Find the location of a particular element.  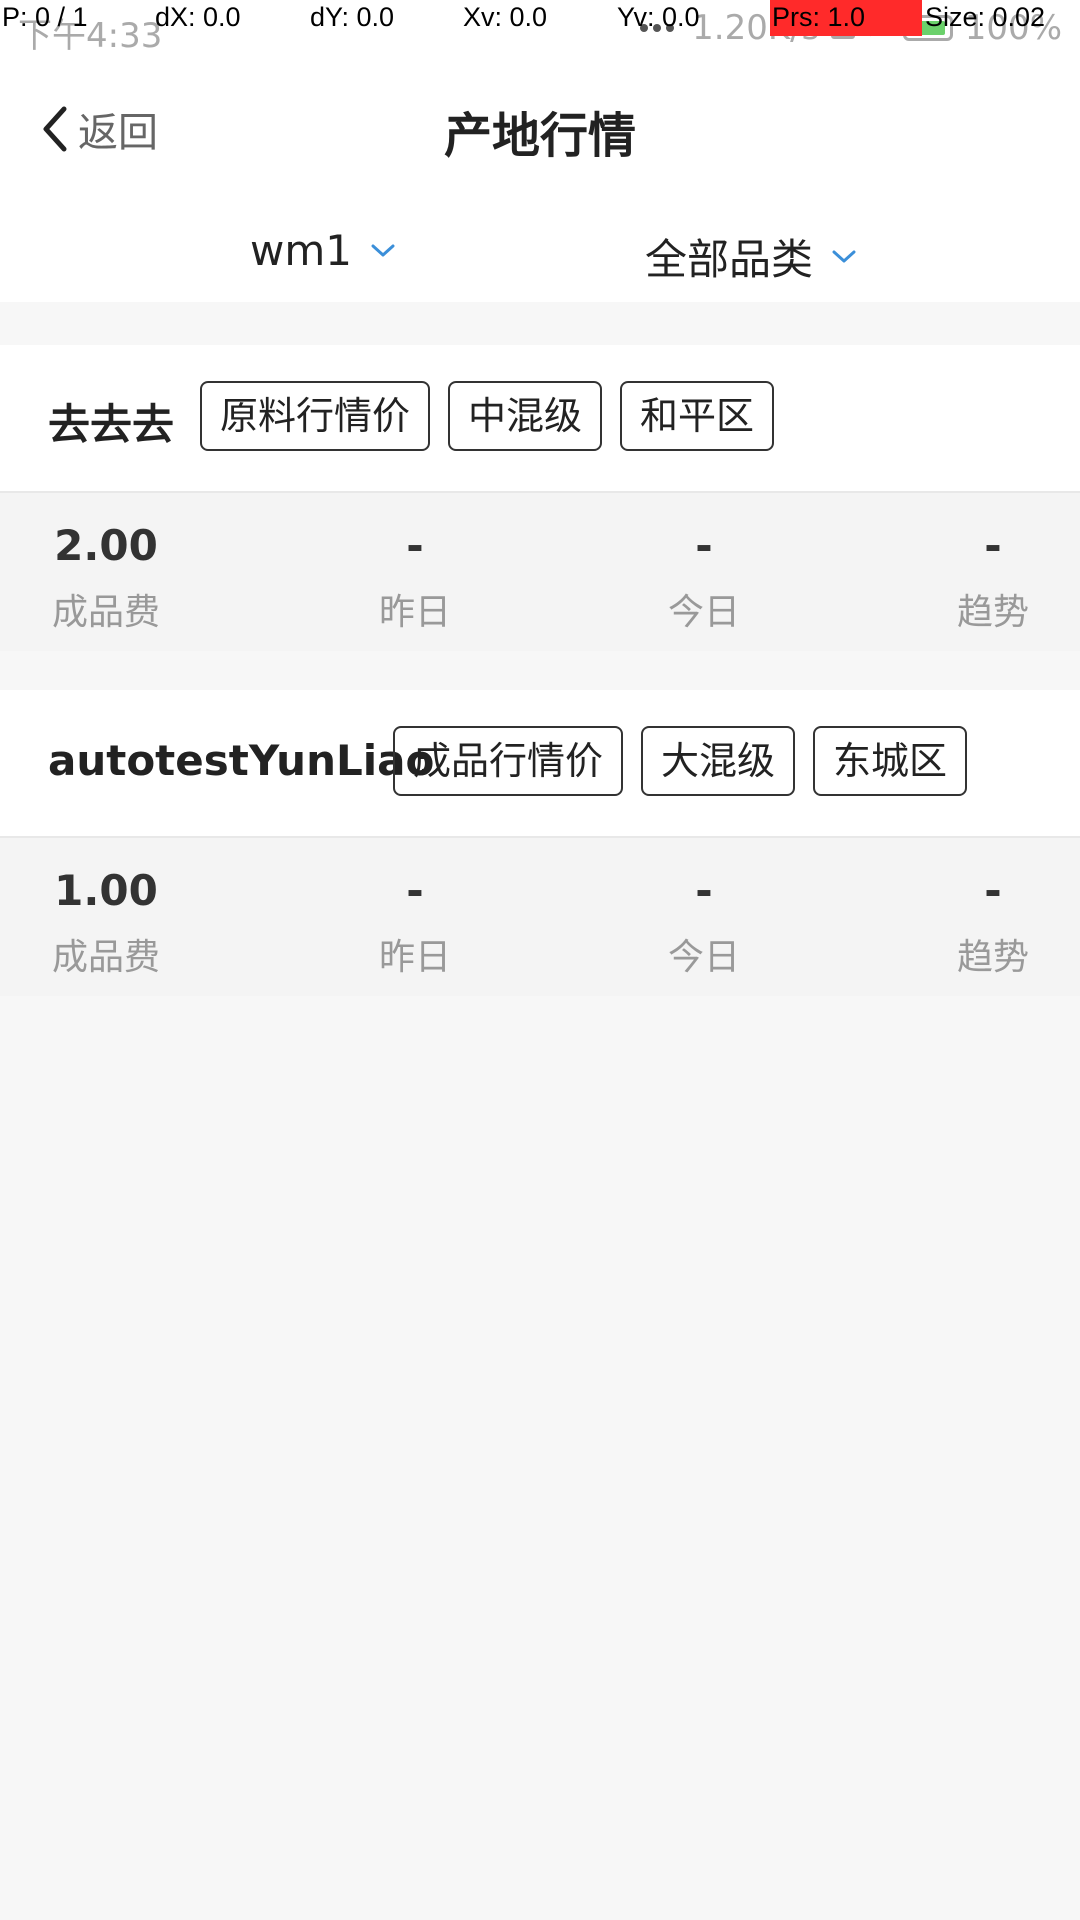

grade-tag: 大混级 is located at coordinates (718, 761).